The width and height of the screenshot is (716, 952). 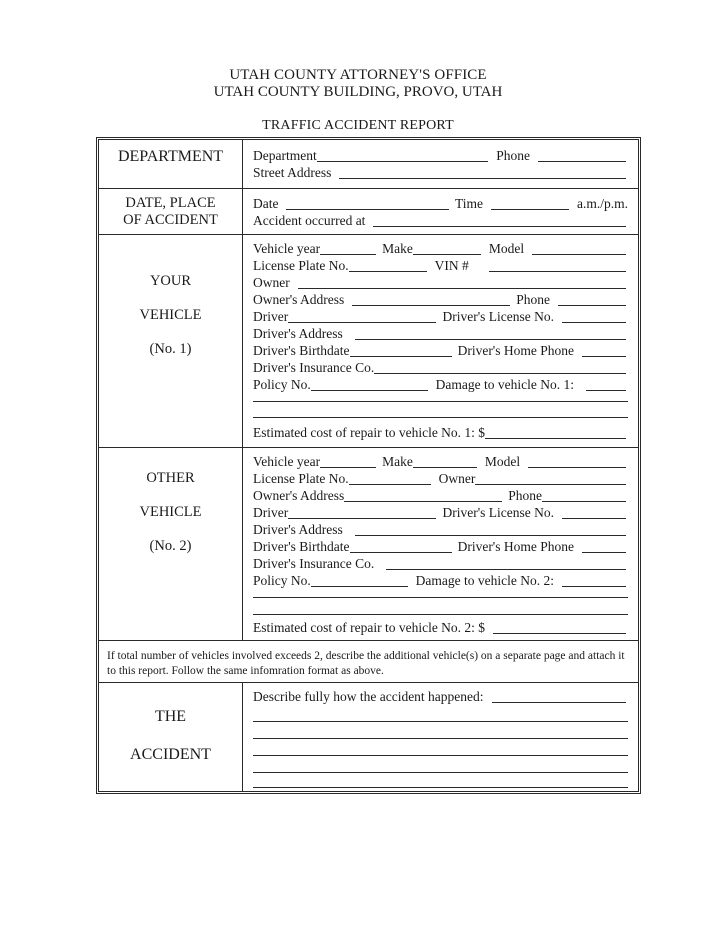 I want to click on date-place-label-line1: DATE, PLACE, so click(x=170, y=203).